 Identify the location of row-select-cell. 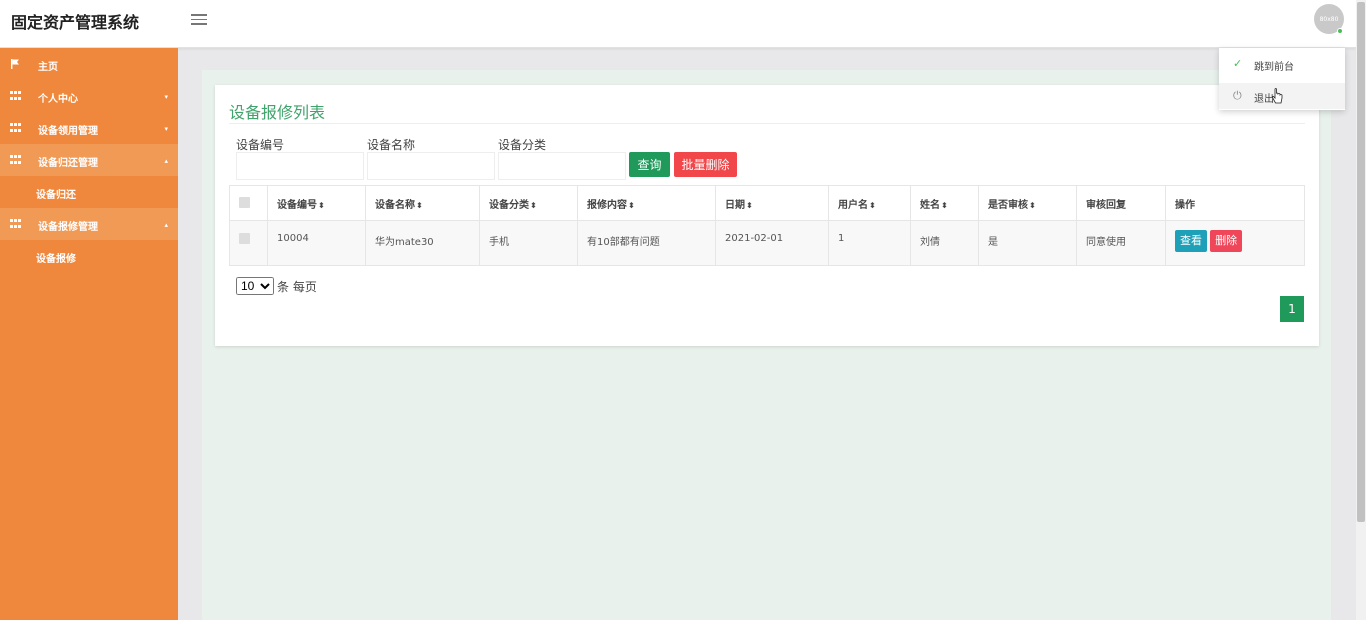
(248, 243).